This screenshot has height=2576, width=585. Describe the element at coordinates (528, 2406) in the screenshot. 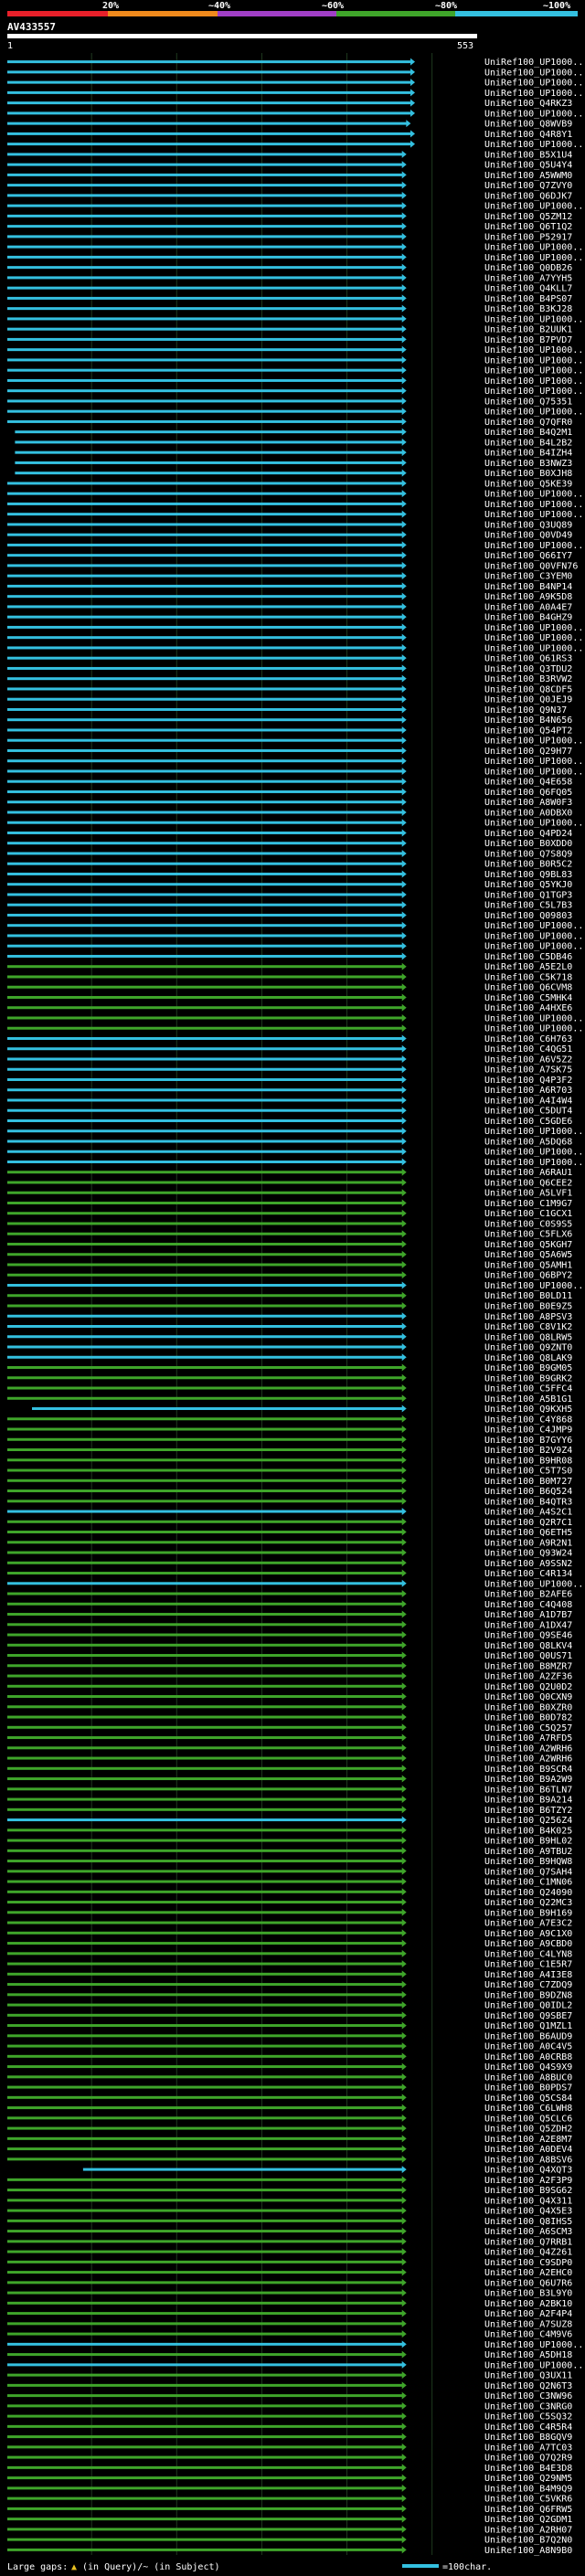

I see `hit-label: UniRef100_C3NRG0` at that location.